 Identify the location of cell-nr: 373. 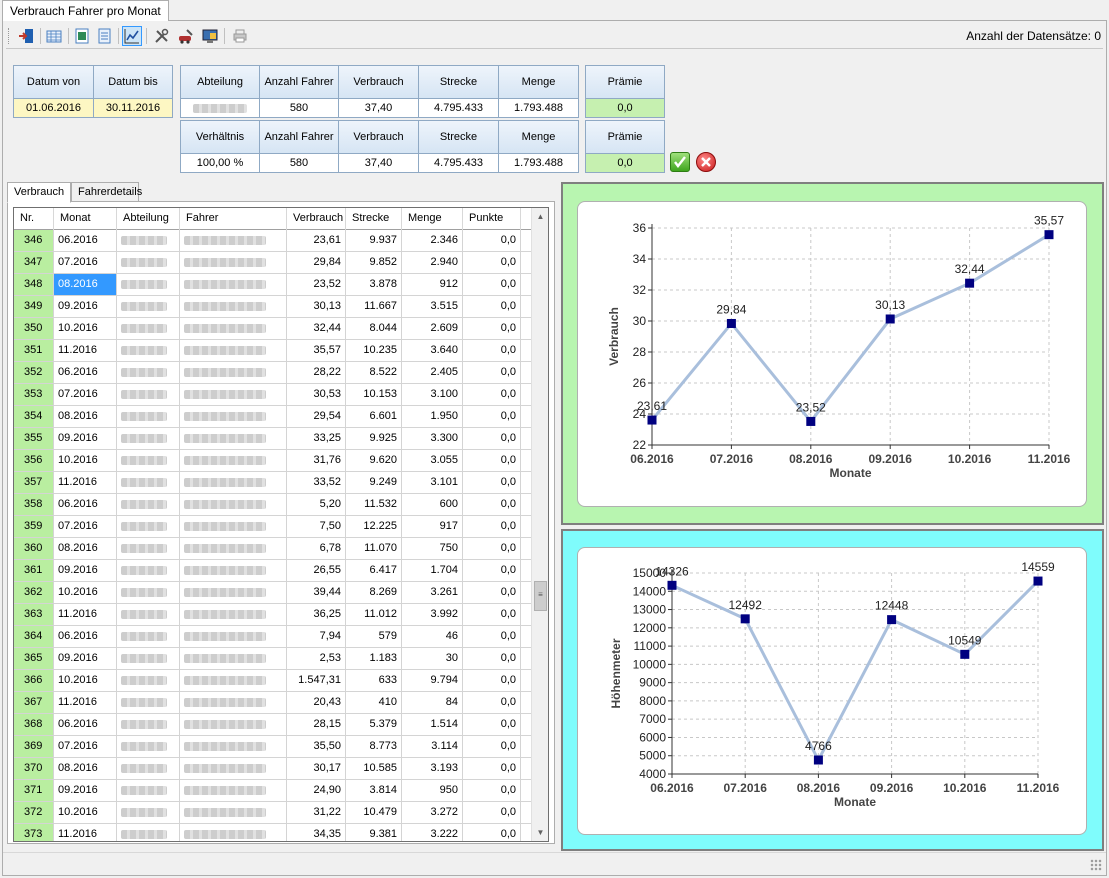
(34, 832).